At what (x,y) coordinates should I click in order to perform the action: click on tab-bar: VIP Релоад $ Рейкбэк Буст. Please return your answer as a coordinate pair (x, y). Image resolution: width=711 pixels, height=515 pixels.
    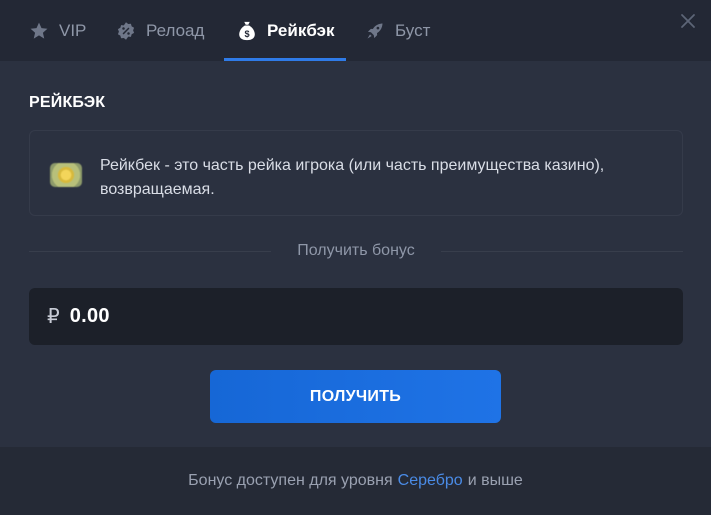
    Looking at the image, I should click on (355, 30).